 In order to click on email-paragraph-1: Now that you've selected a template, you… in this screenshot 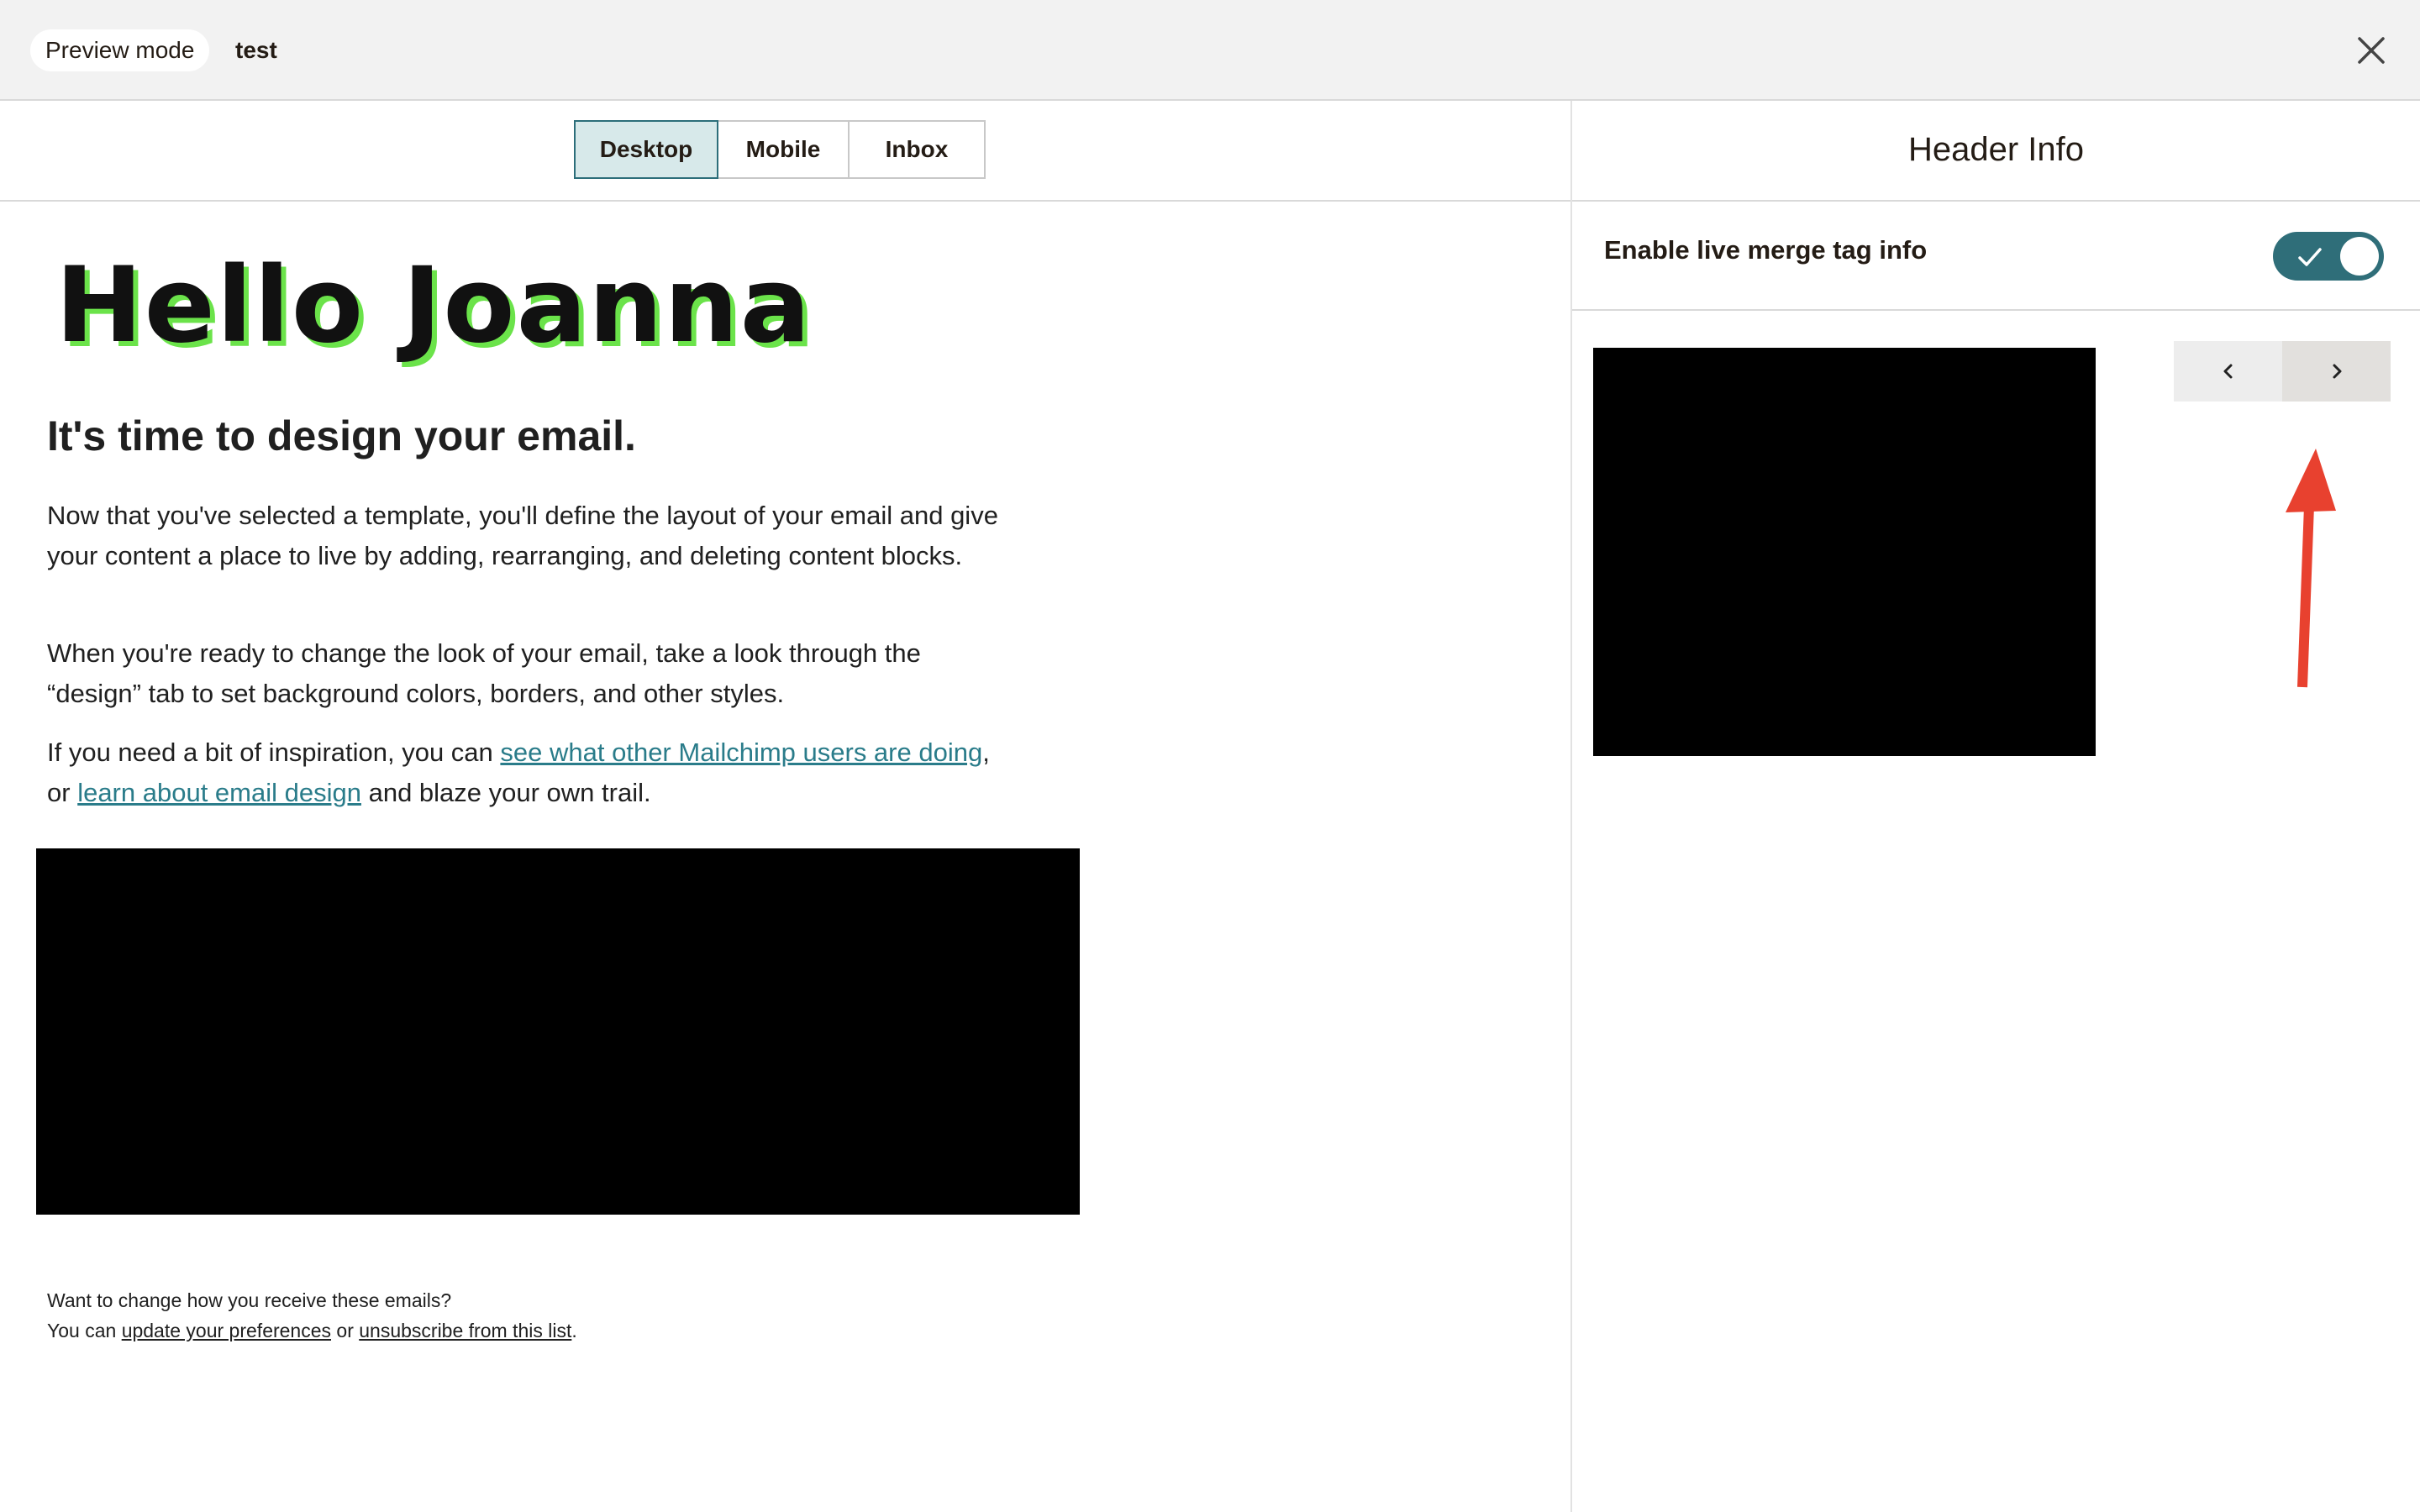, I will do `click(522, 535)`.